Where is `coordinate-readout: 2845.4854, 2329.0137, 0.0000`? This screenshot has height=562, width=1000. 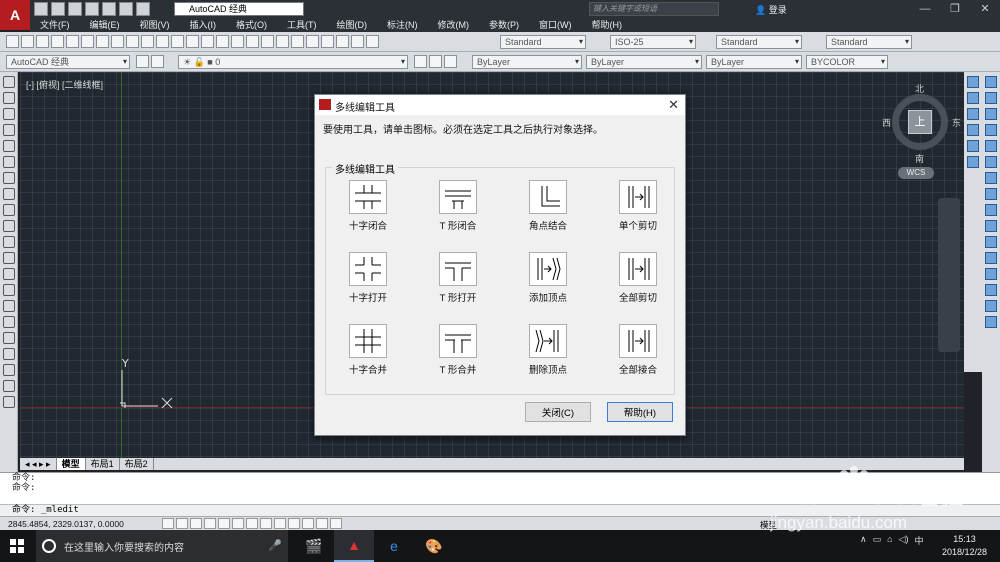
coordinate-readout: 2845.4854, 2329.0137, 0.0000 is located at coordinates (66, 524).